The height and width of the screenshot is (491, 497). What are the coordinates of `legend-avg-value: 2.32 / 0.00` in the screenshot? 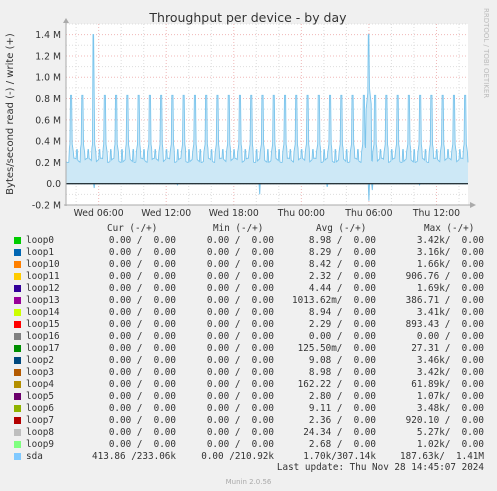 It's located at (342, 276).